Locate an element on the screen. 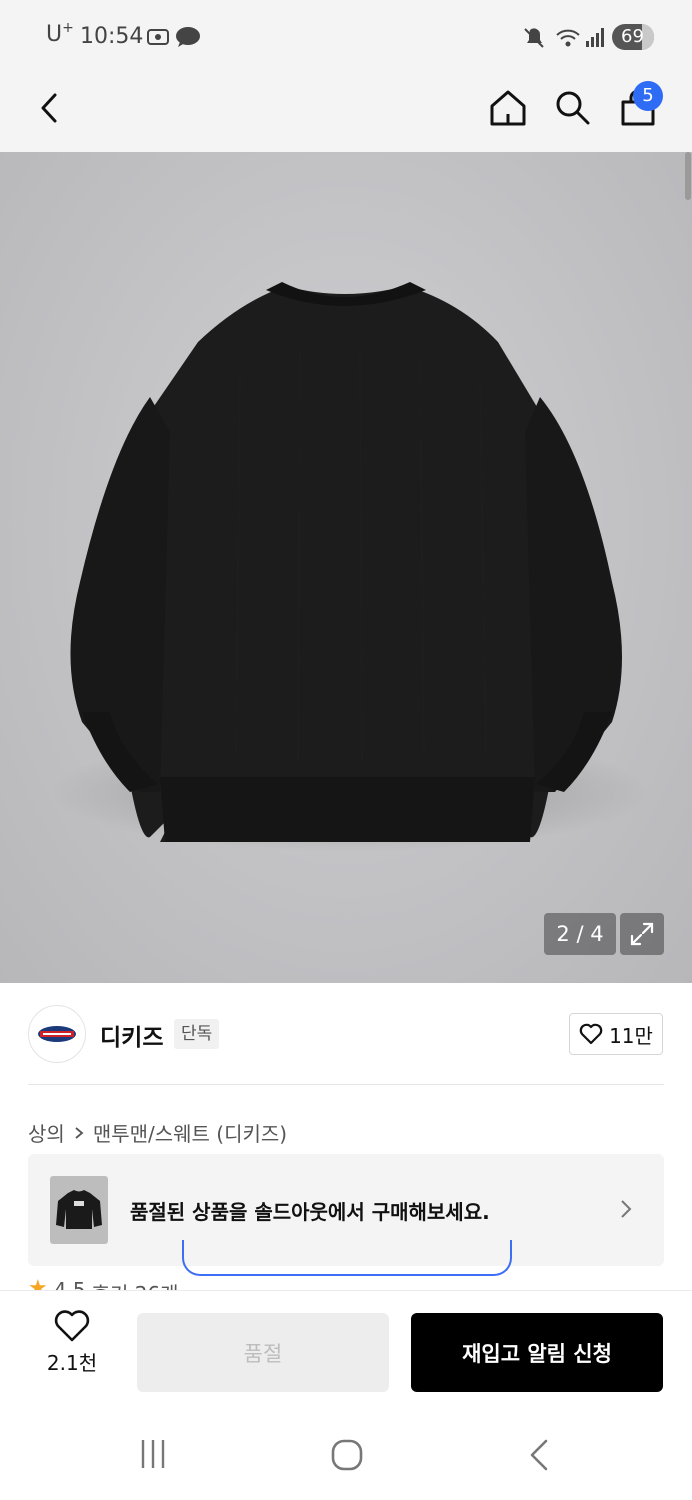  wishlist-button: 2.1천 is located at coordinates (72, 1349).